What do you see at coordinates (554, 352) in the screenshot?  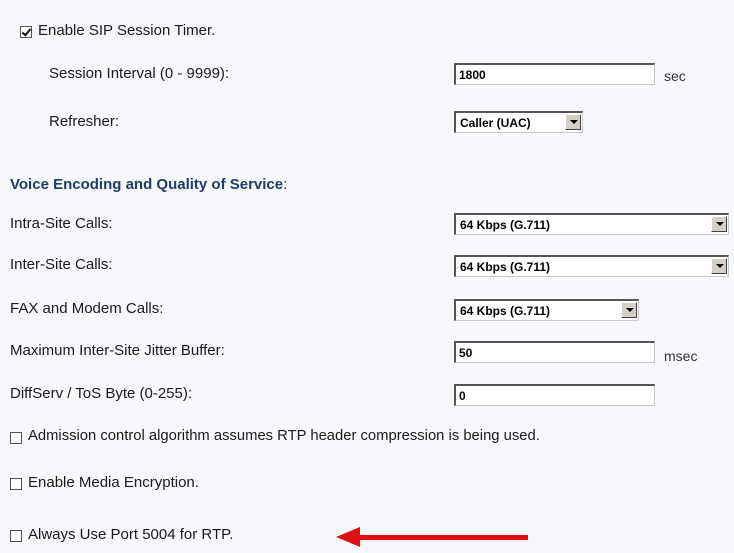 I see `jitter-buffer-input: 50` at bounding box center [554, 352].